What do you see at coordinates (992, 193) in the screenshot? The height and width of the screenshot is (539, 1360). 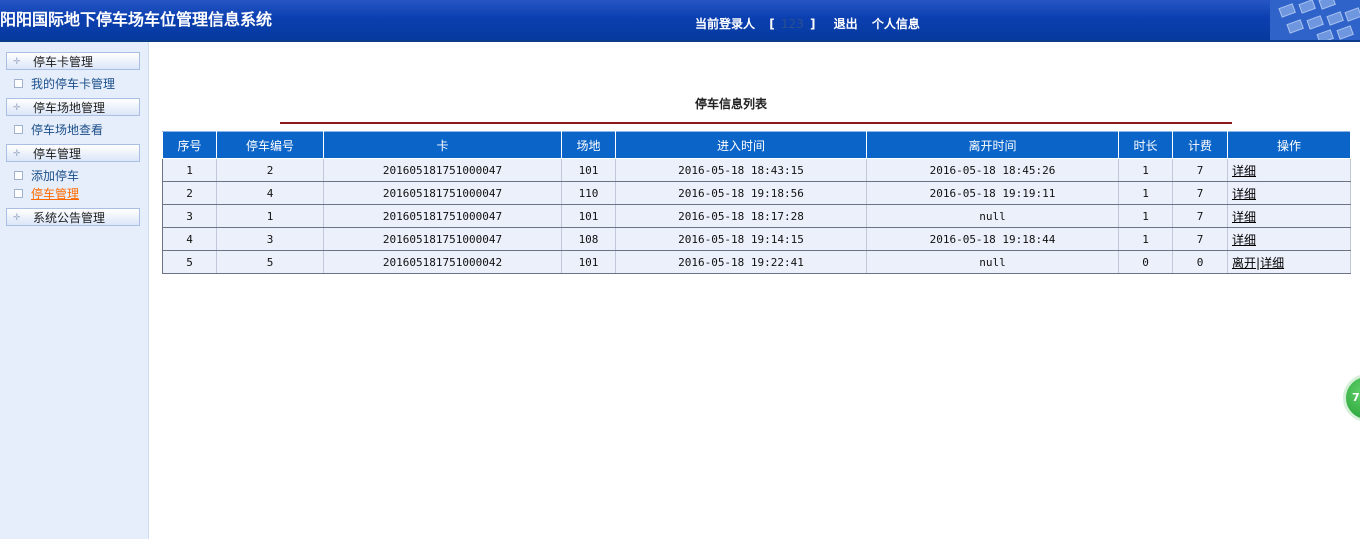 I see `cell-leave-time: 2016-05-18 19:19:11` at bounding box center [992, 193].